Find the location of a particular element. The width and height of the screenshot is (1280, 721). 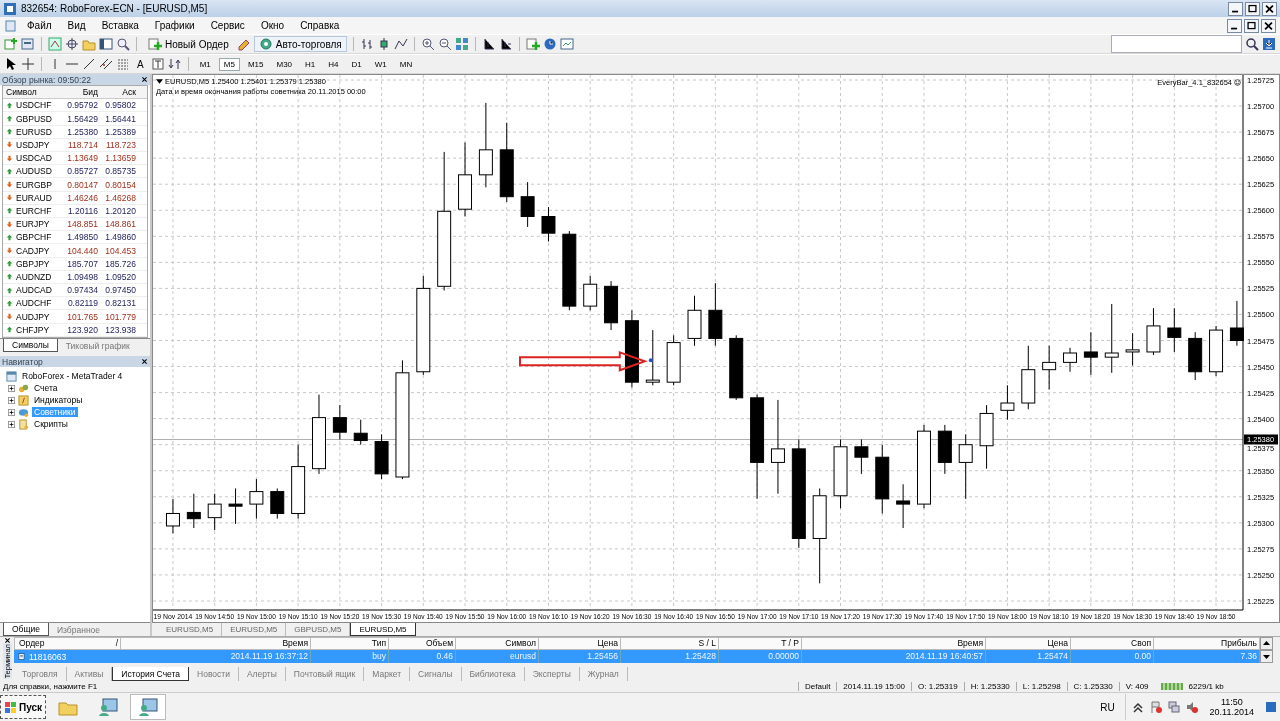

menu-item: Сервис is located at coordinates (227, 25).